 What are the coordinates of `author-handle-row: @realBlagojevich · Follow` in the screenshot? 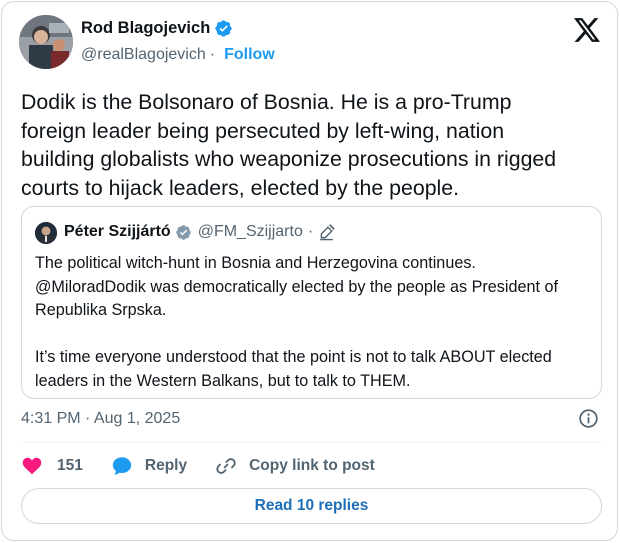 It's located at (178, 55).